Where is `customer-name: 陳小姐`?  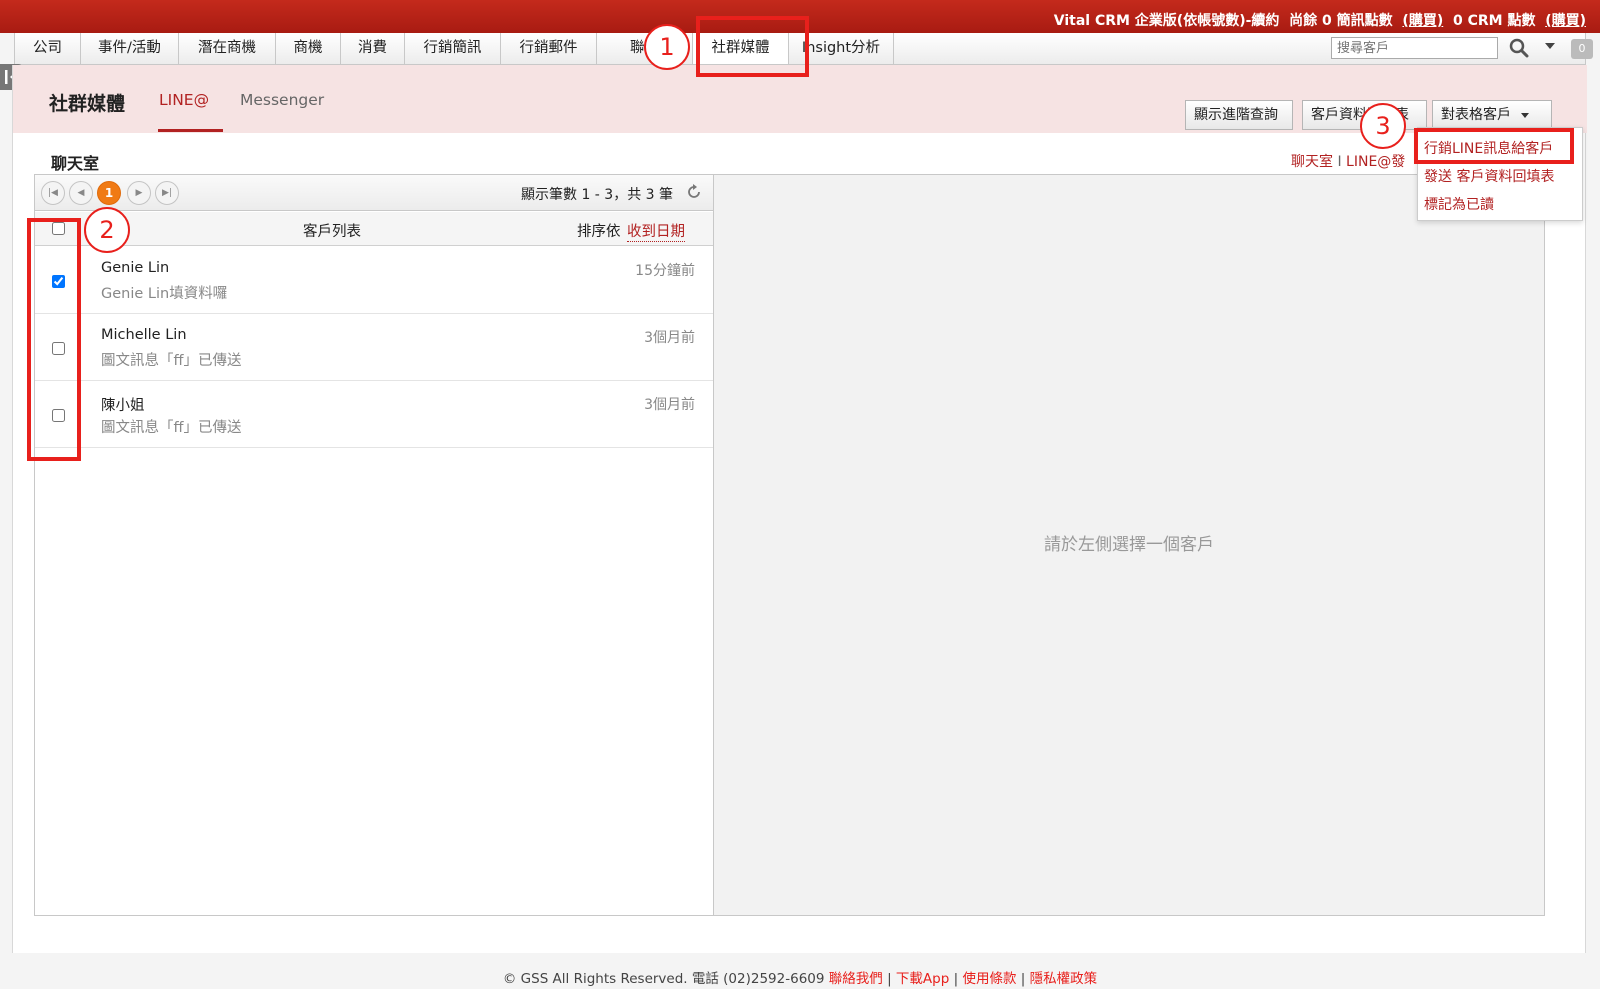
customer-name: 陳小姐 is located at coordinates (123, 406).